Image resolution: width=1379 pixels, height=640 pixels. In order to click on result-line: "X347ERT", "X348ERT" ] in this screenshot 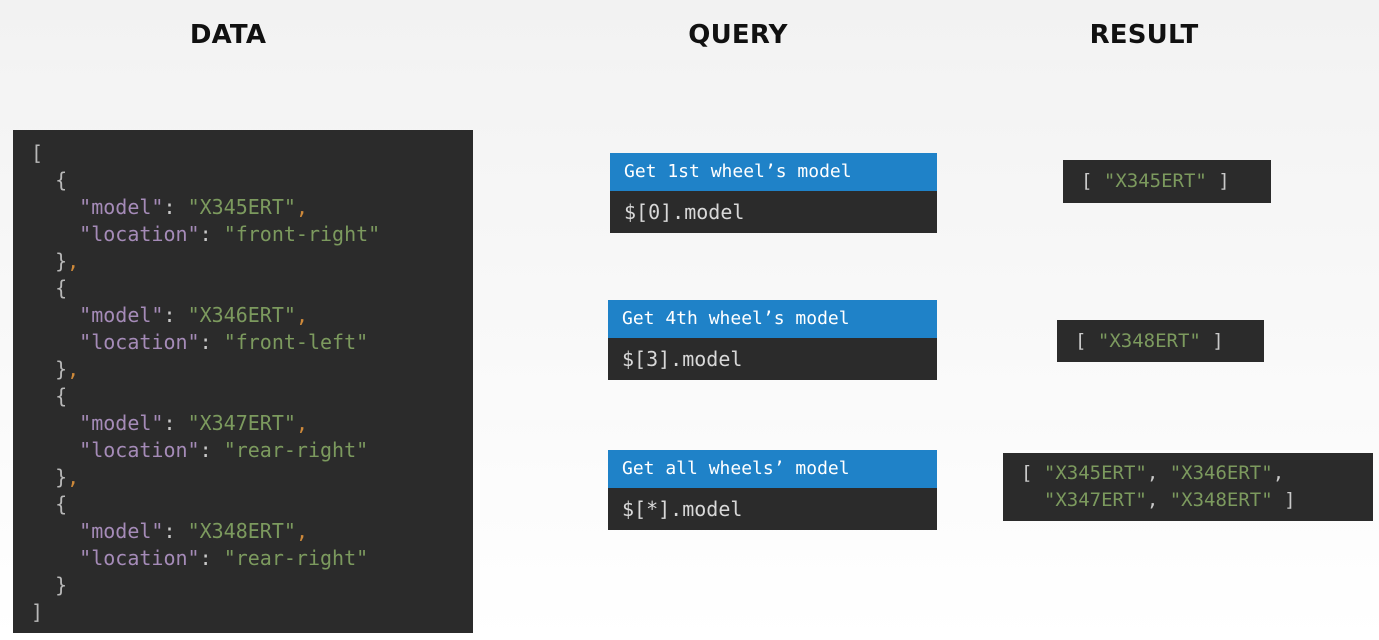, I will do `click(1169, 500)`.